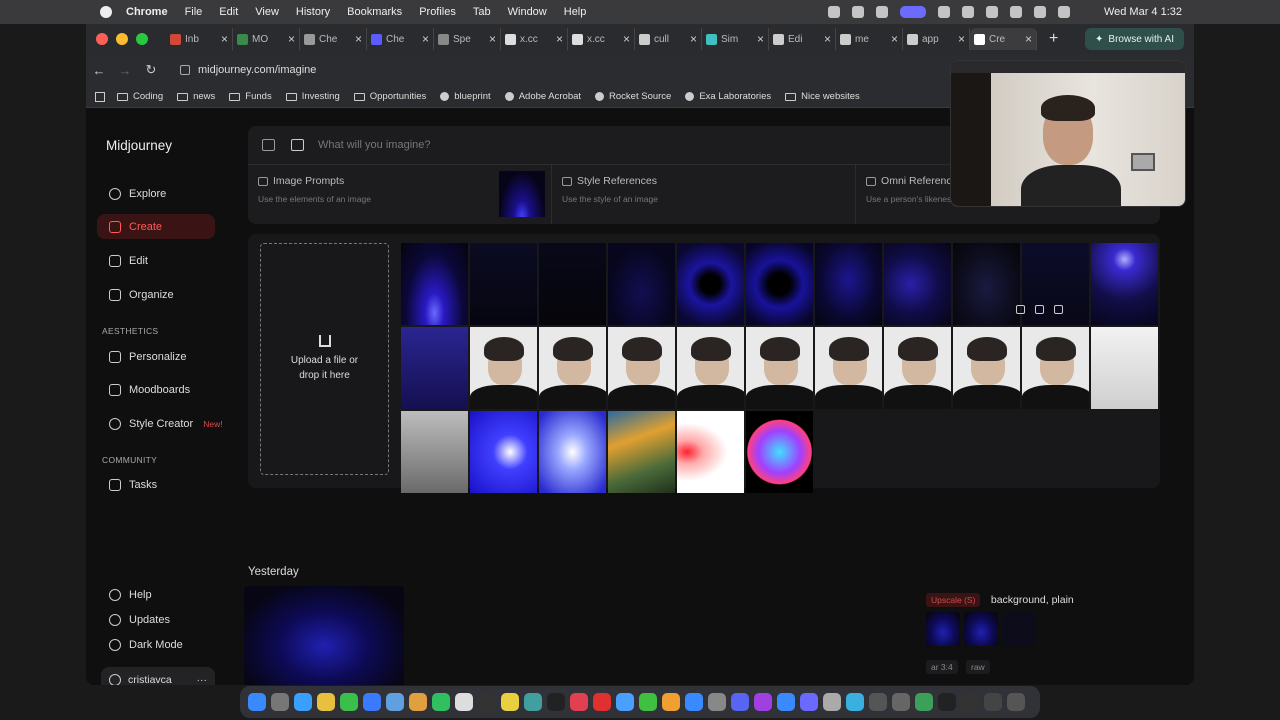 Image resolution: width=1280 pixels, height=720 pixels. What do you see at coordinates (297, 145) in the screenshot?
I see `image-add-icon` at bounding box center [297, 145].